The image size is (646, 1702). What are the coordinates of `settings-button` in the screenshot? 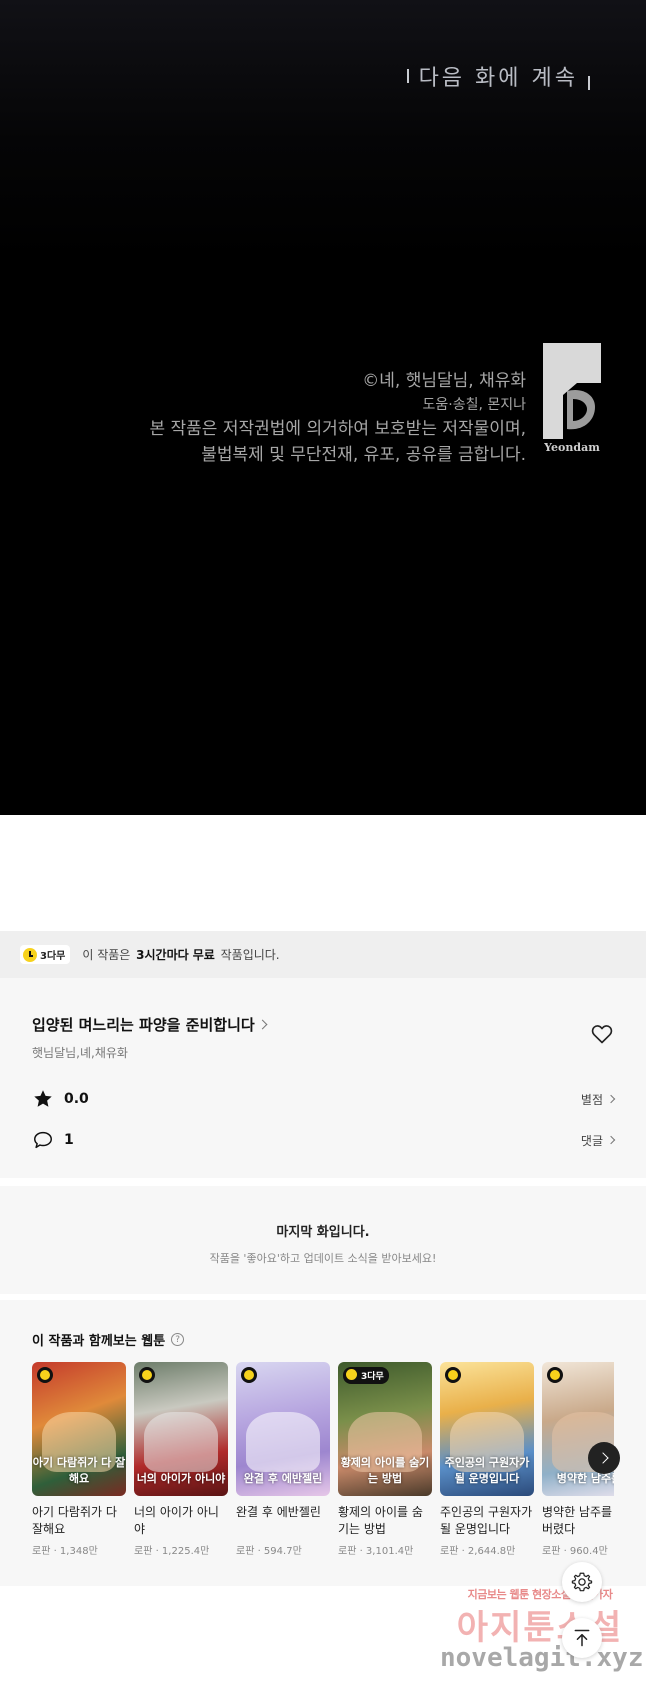 It's located at (582, 1582).